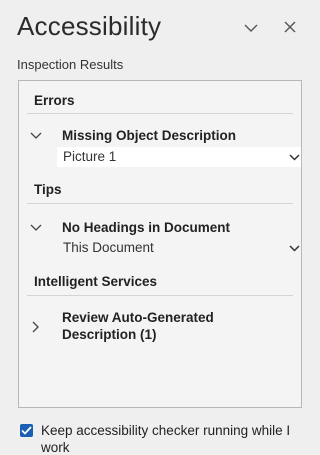 This screenshot has height=455, width=320. I want to click on pane-options-button, so click(251, 29).